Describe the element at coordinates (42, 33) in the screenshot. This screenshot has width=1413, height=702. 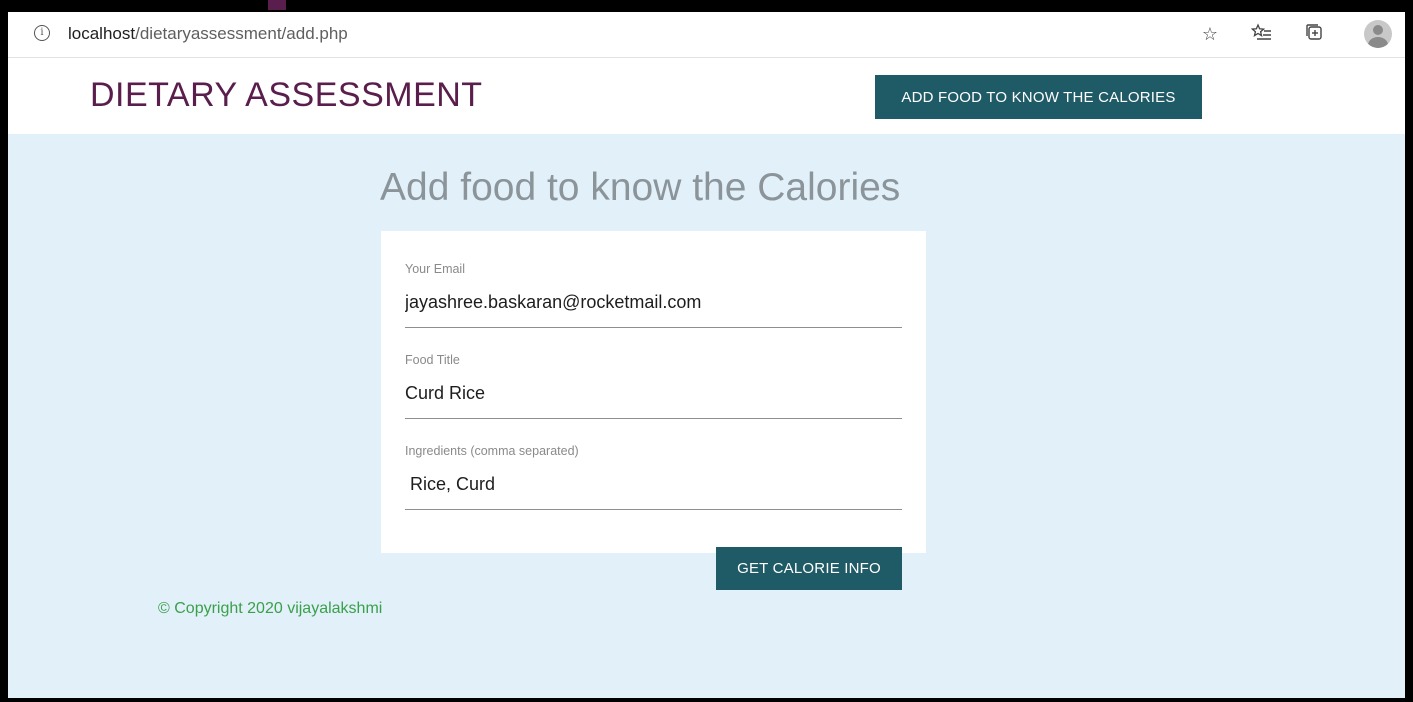
I see `info-icon: i` at that location.